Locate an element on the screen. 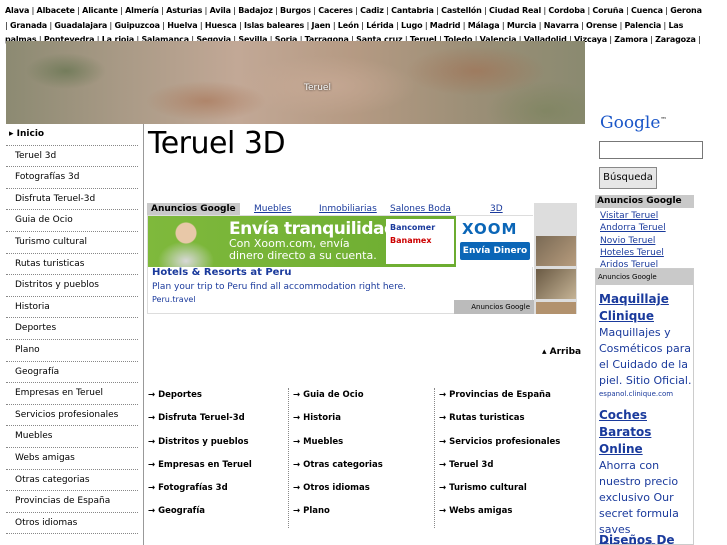  province-link: Huesca is located at coordinates (221, 25).